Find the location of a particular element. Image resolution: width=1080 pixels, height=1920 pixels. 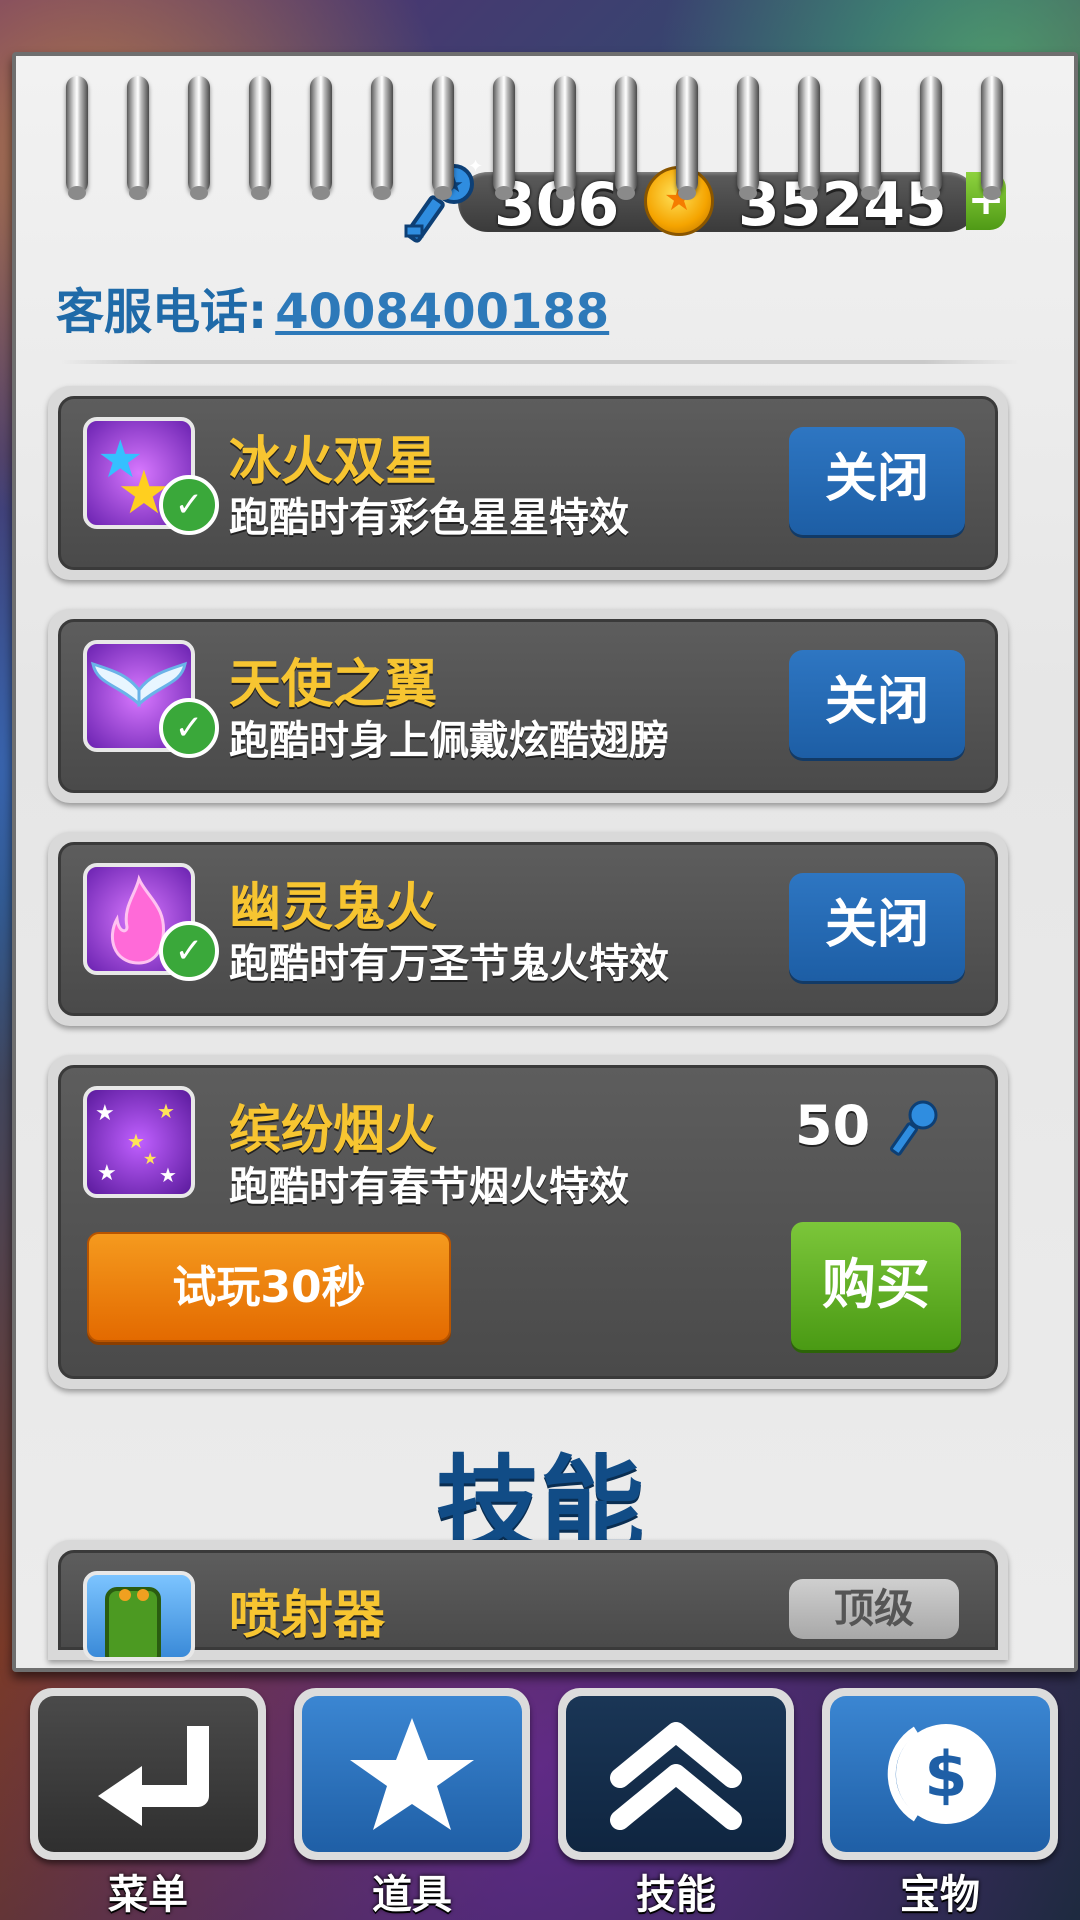

effect-description: 跑酷时有万圣节鬼火特效 is located at coordinates (449, 964).